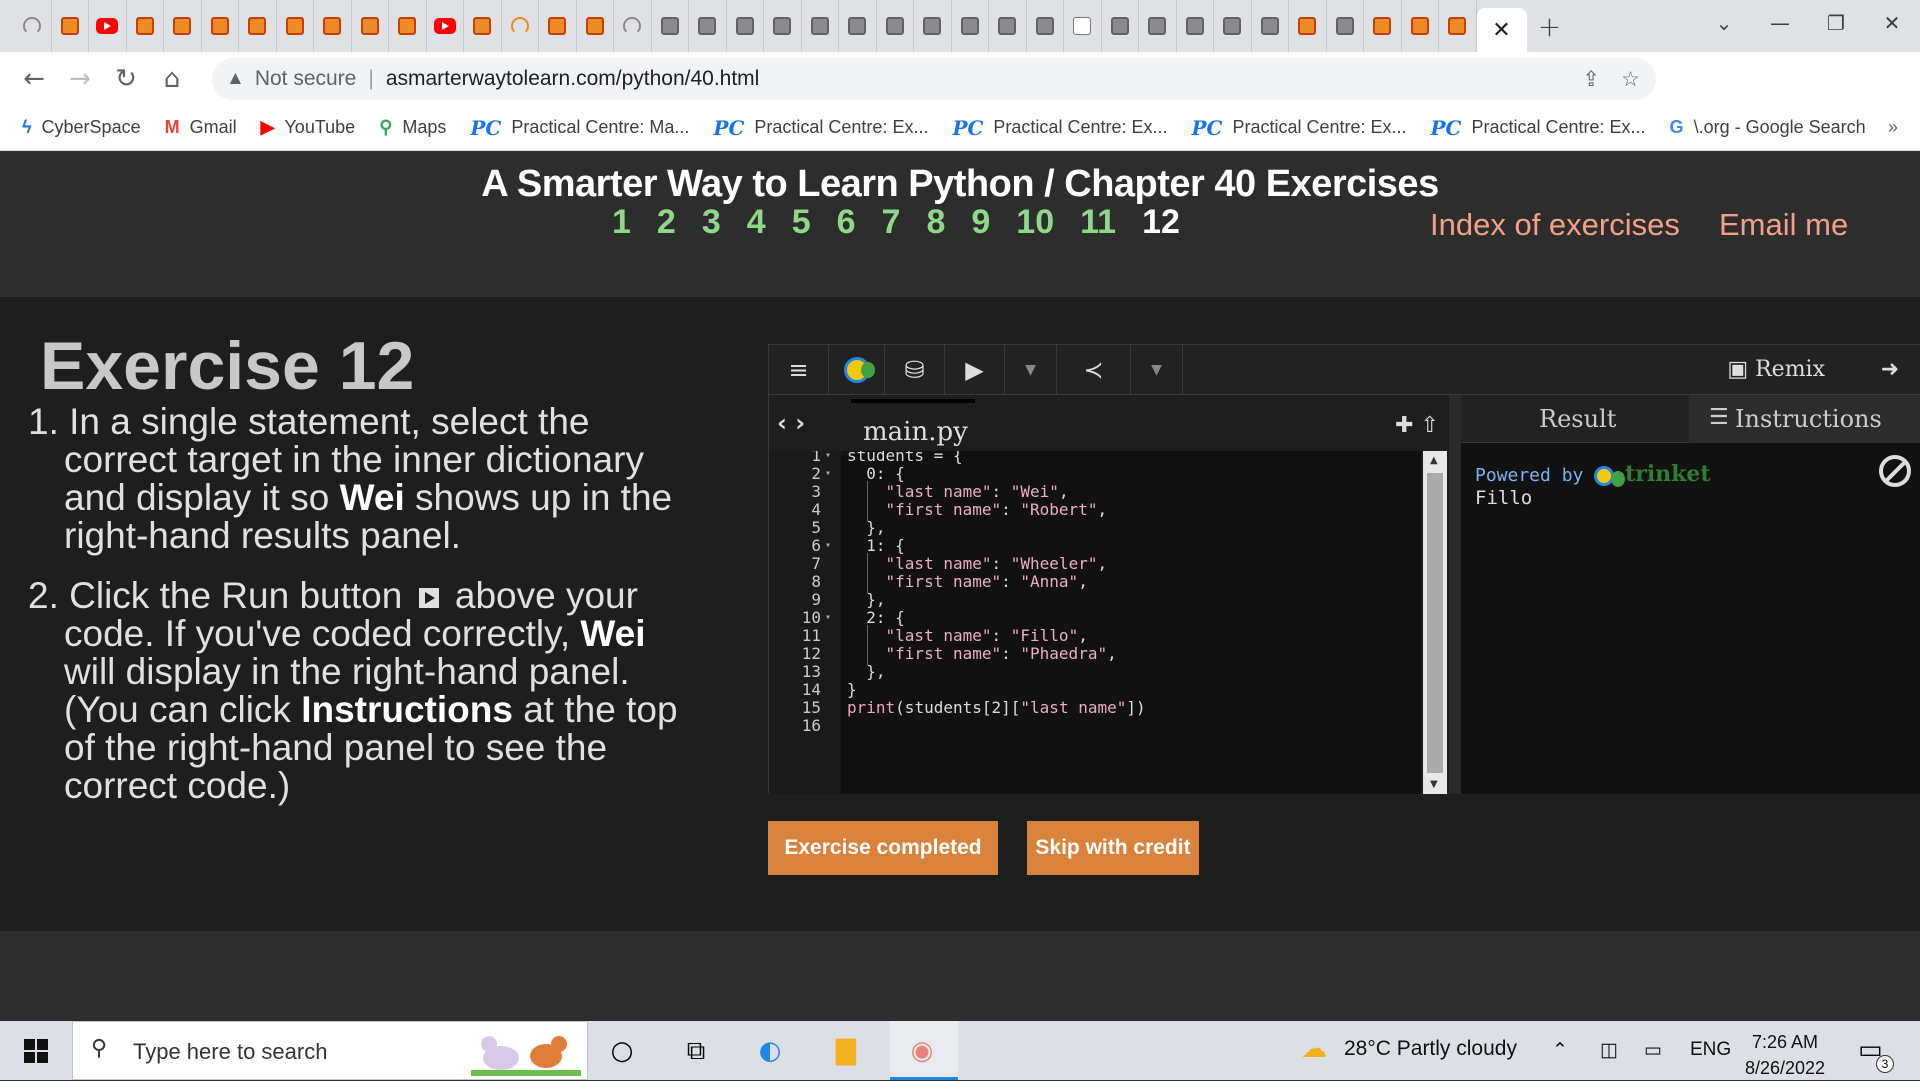 The width and height of the screenshot is (1920, 1081). What do you see at coordinates (791, 423) in the screenshot?
I see `file-nav-arrows-icon: ‹ ›` at bounding box center [791, 423].